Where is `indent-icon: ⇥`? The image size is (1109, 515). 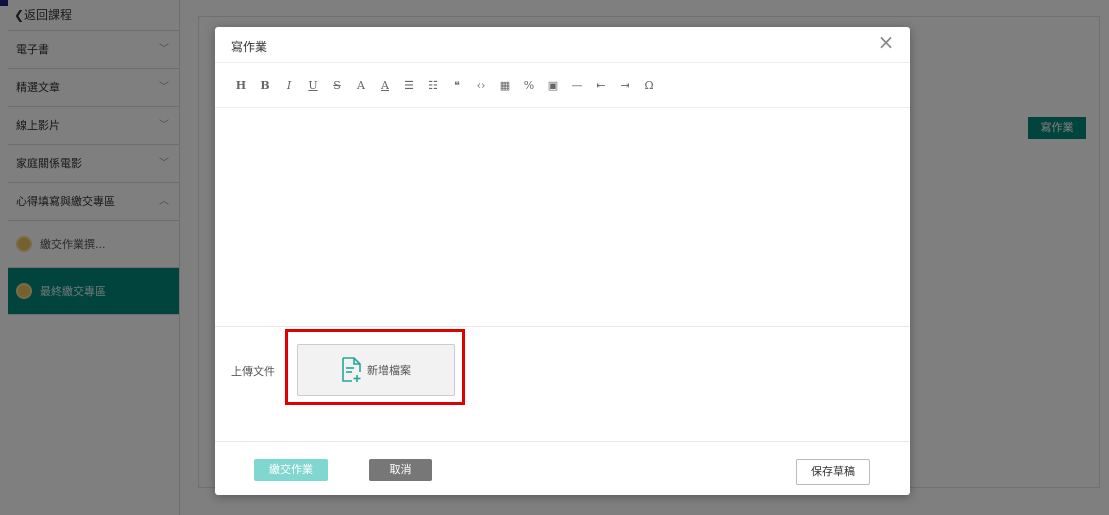 indent-icon: ⇥ is located at coordinates (625, 85).